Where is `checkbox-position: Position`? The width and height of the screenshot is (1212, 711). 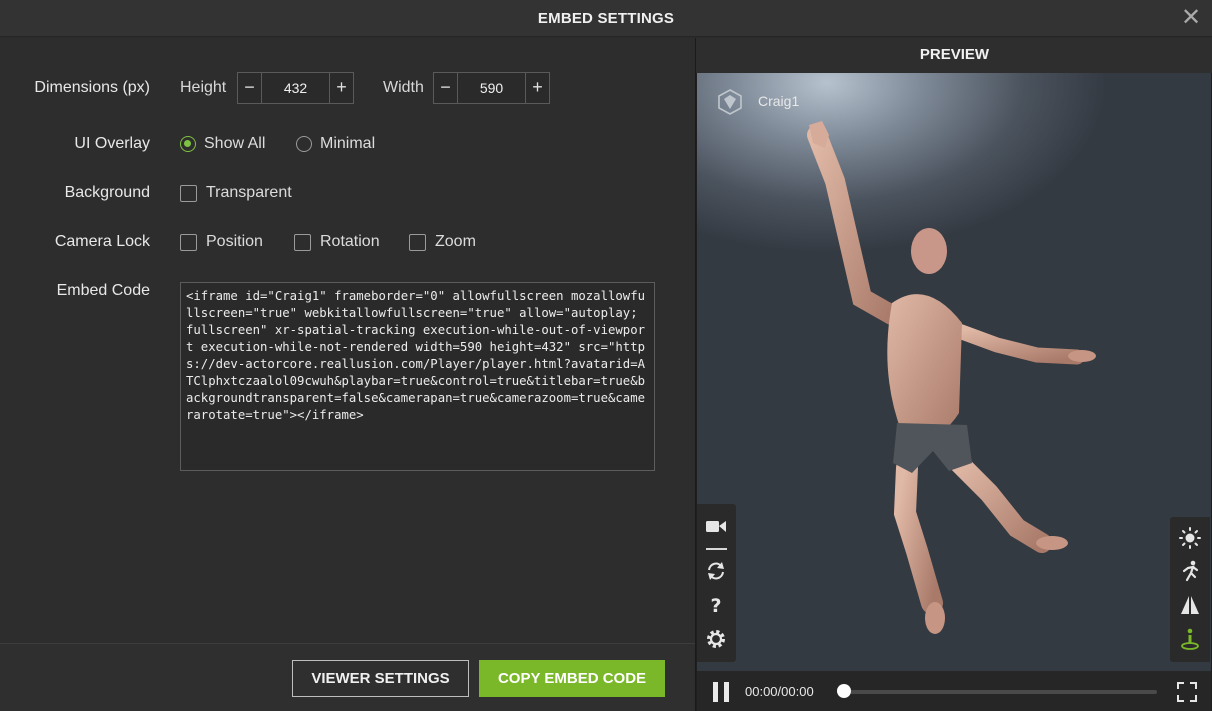
checkbox-position: Position is located at coordinates (221, 242).